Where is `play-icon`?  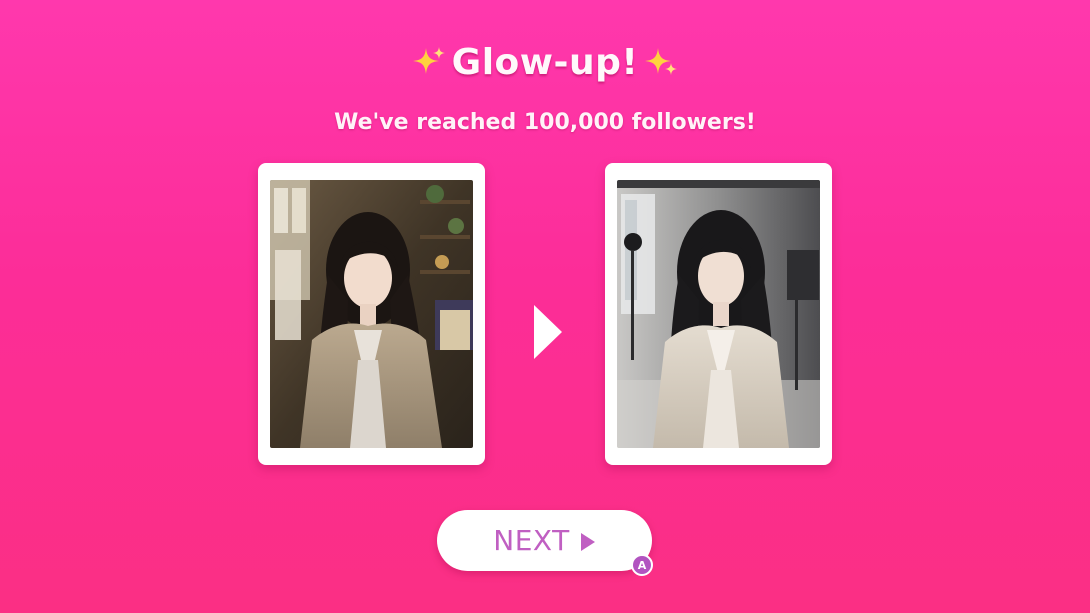 play-icon is located at coordinates (587, 541).